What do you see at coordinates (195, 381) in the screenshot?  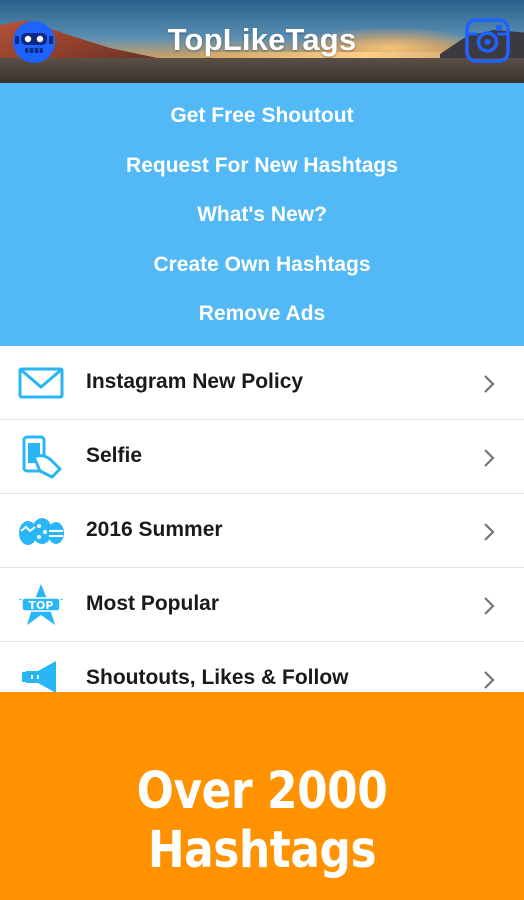 I see `category-label: Instagram New Policy` at bounding box center [195, 381].